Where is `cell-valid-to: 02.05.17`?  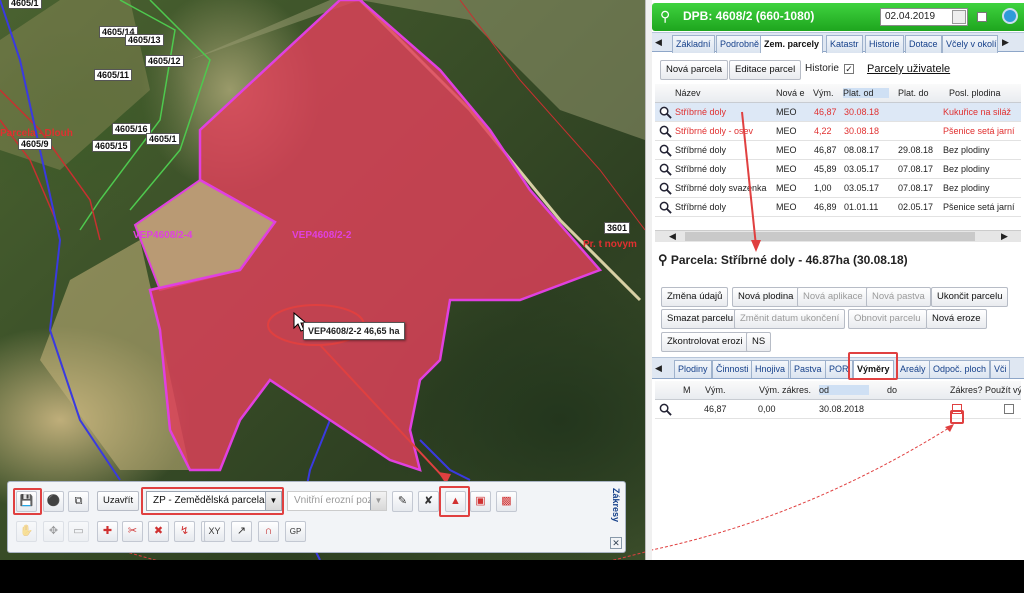 cell-valid-to: 02.05.17 is located at coordinates (916, 207).